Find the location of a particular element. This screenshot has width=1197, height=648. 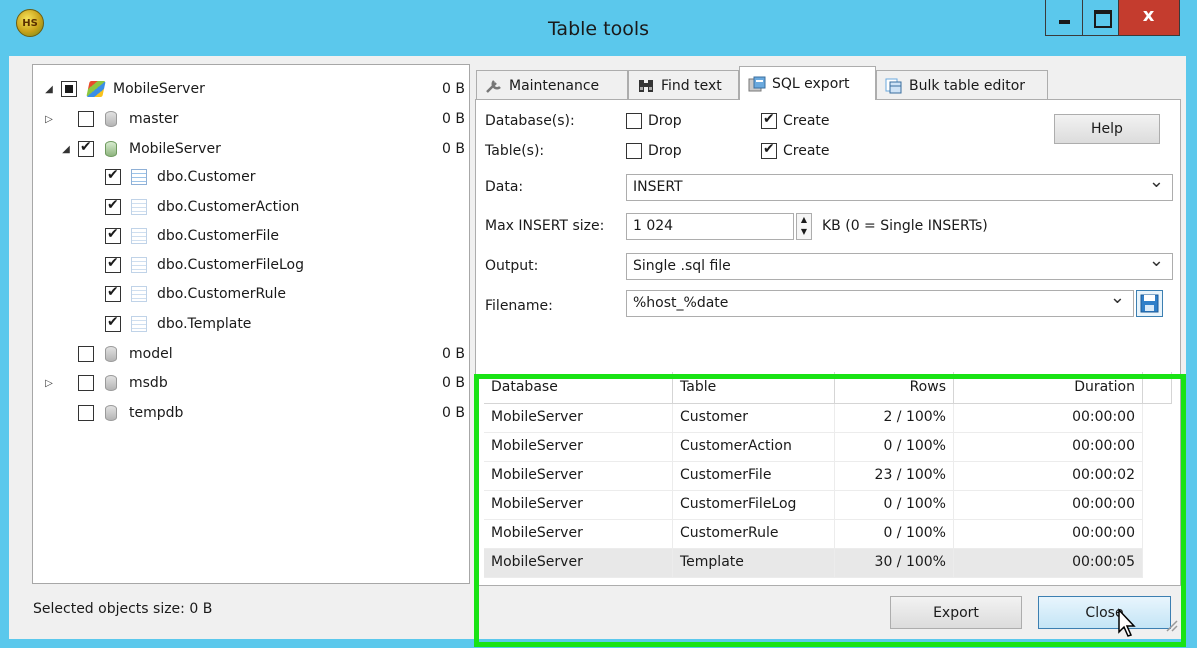

maximize-button is located at coordinates (1101, 18).